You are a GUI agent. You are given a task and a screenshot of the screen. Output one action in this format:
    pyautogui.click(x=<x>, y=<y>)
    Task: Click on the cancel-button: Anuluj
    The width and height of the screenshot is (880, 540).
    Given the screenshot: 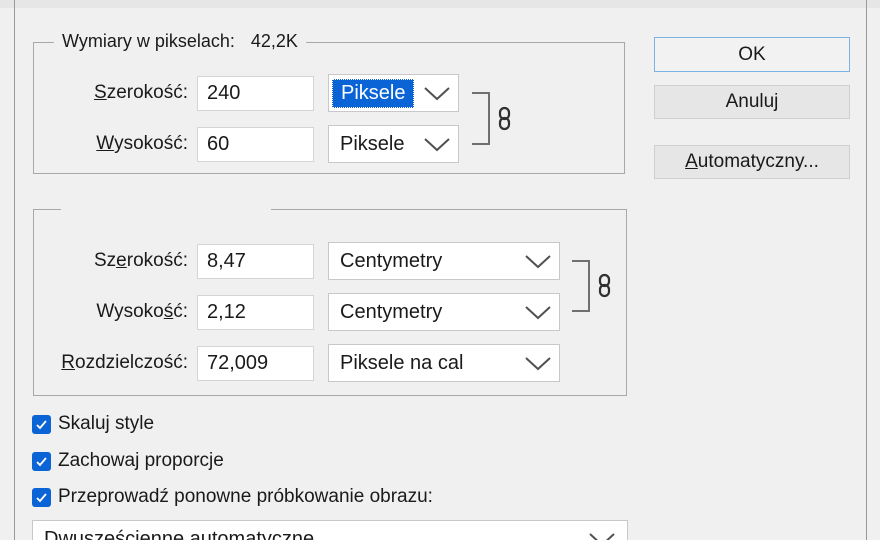 What is the action you would take?
    pyautogui.click(x=752, y=102)
    